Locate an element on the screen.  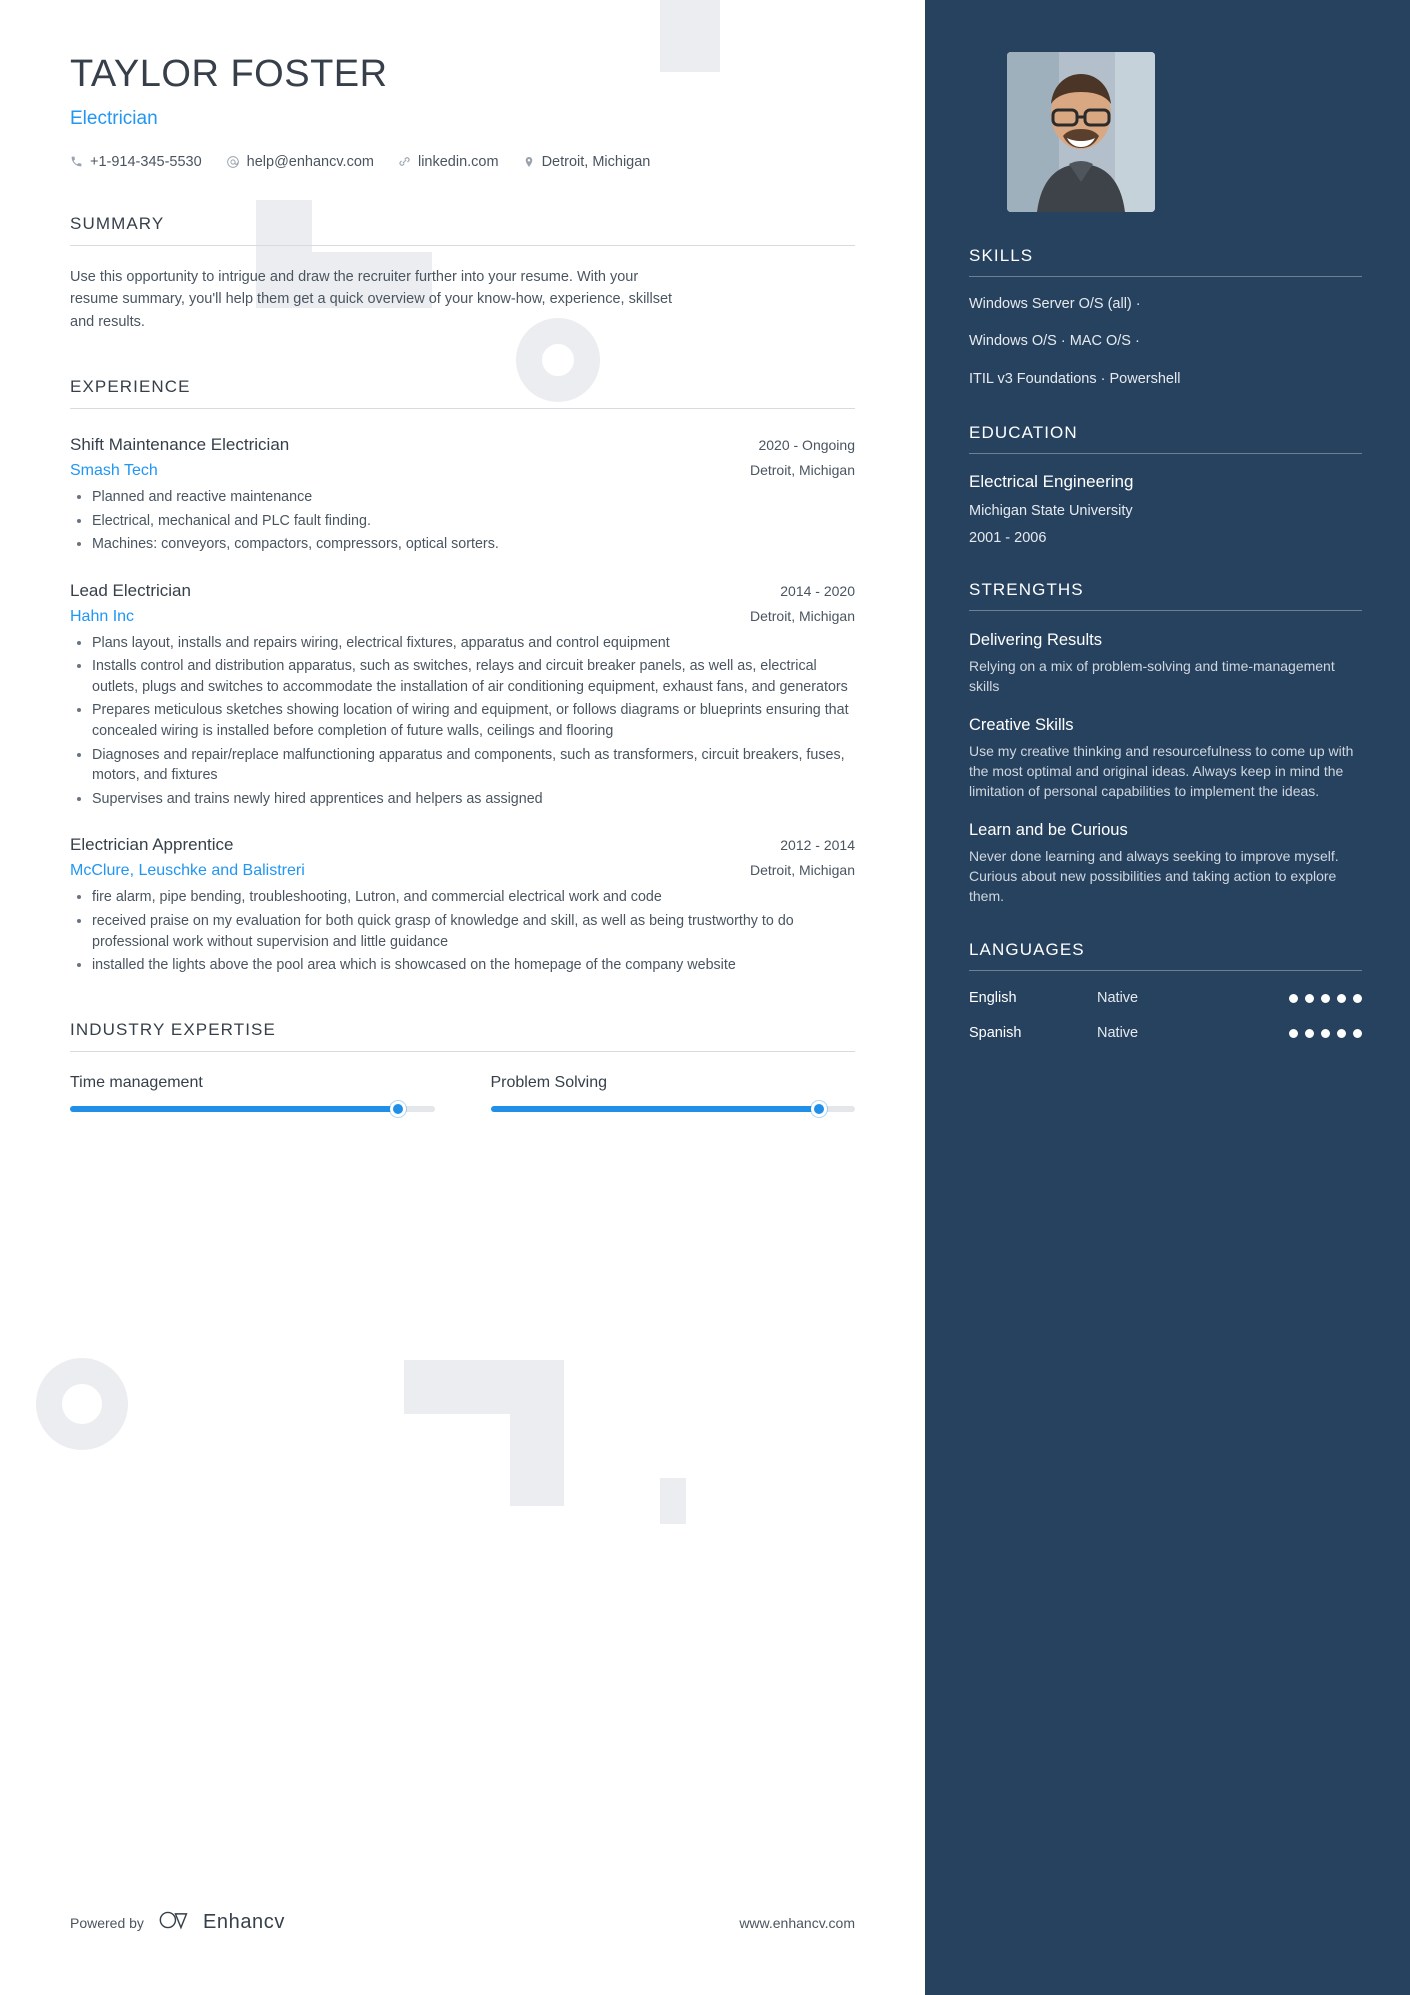
contact-phone-text: +1-914-345-5530 is located at coordinates (146, 161).